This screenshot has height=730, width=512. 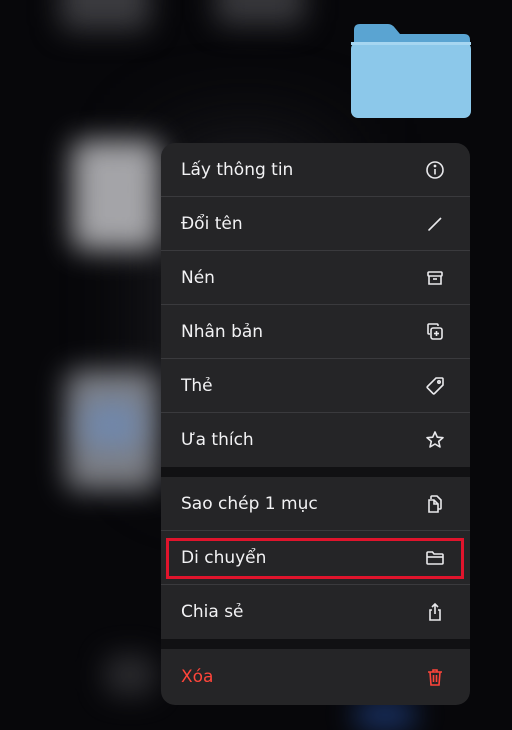 I want to click on menu-item-label: Sao chép 1 mục, so click(x=249, y=503).